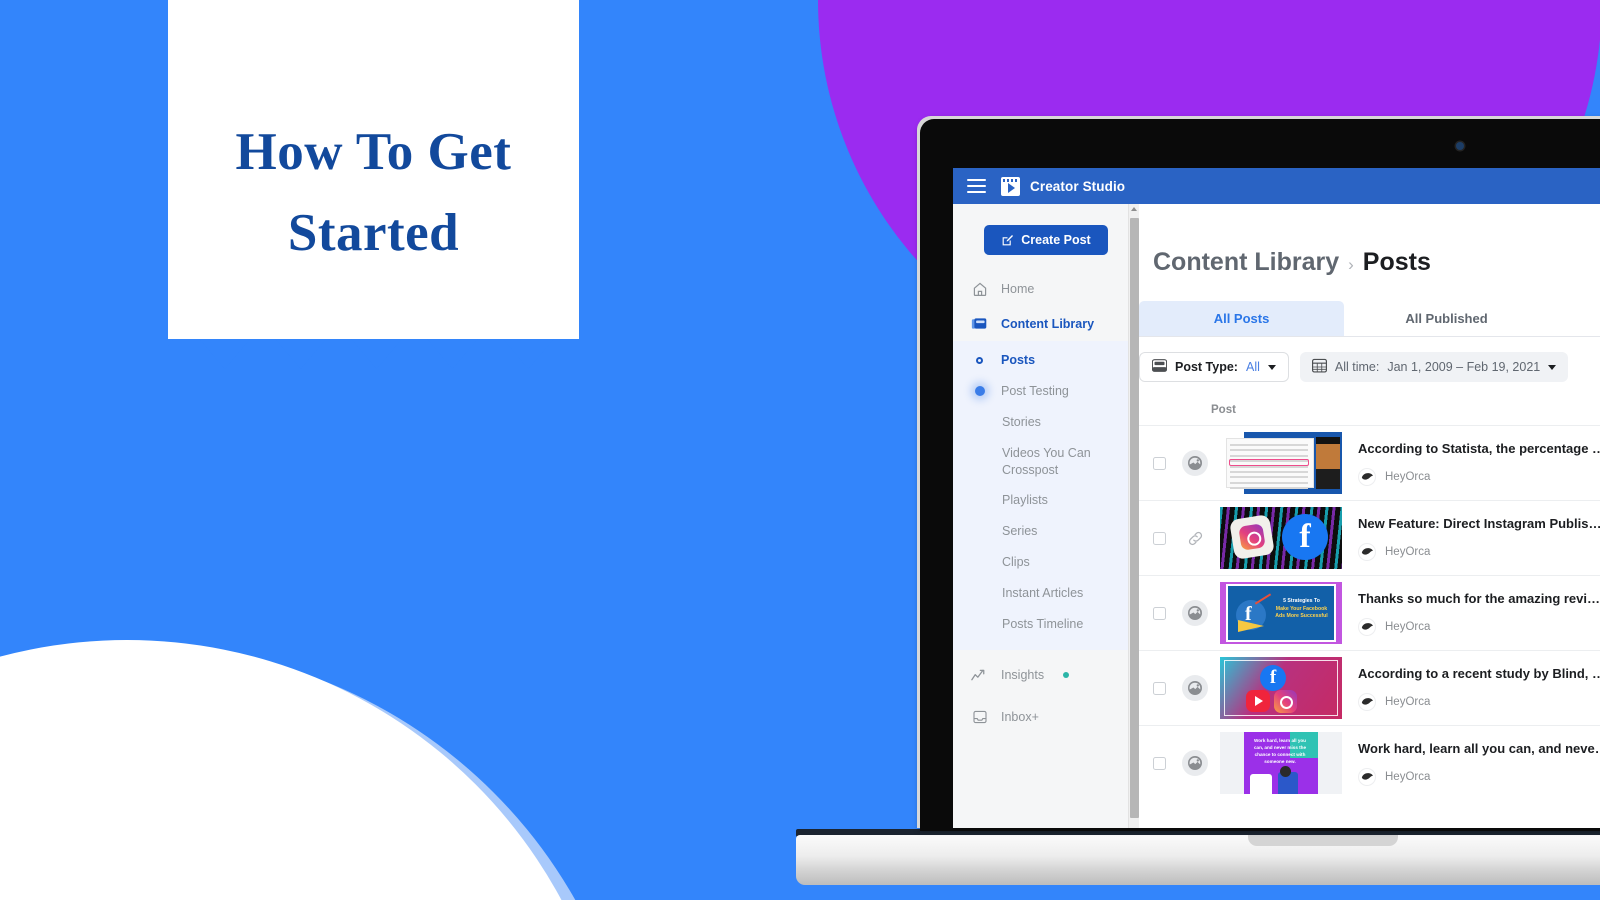 This screenshot has width=1600, height=900. I want to click on insights-badge-dot, so click(1066, 675).